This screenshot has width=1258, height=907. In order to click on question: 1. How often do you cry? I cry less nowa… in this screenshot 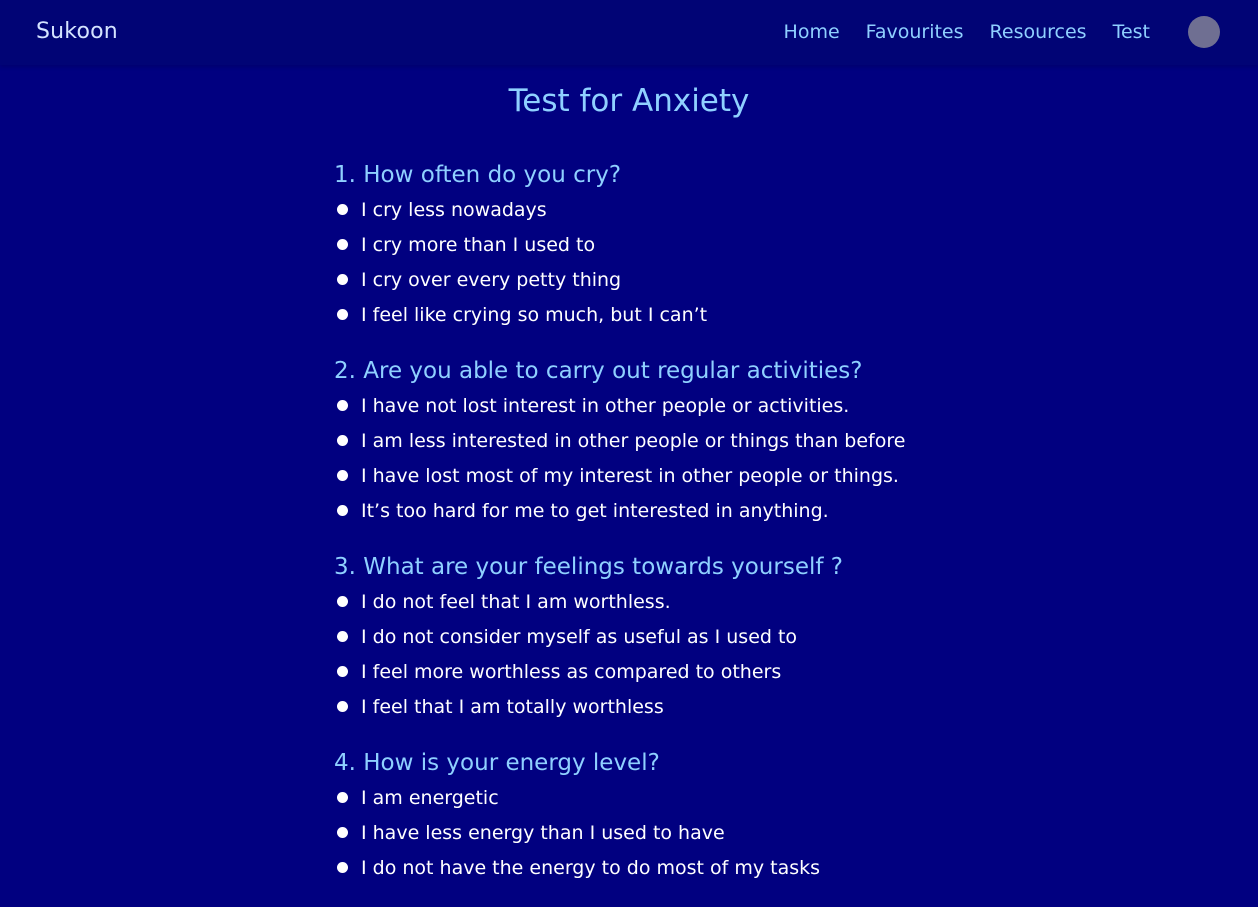, I will do `click(684, 245)`.